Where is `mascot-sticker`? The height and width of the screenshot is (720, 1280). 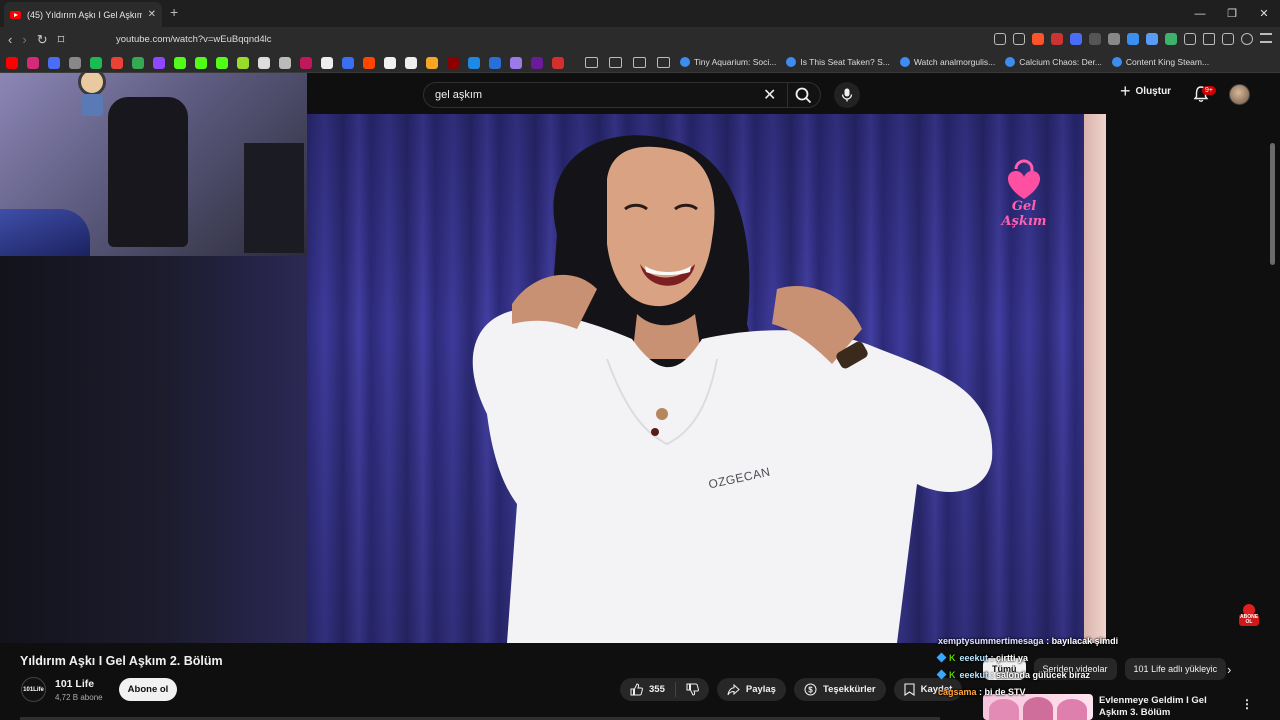
mascot-sticker is located at coordinates (92, 96).